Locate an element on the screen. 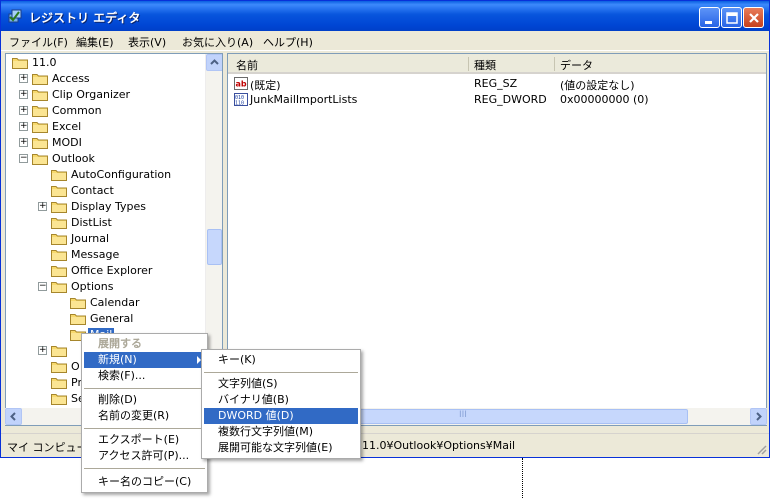  menu-file: ファイル(F) is located at coordinates (38, 42).